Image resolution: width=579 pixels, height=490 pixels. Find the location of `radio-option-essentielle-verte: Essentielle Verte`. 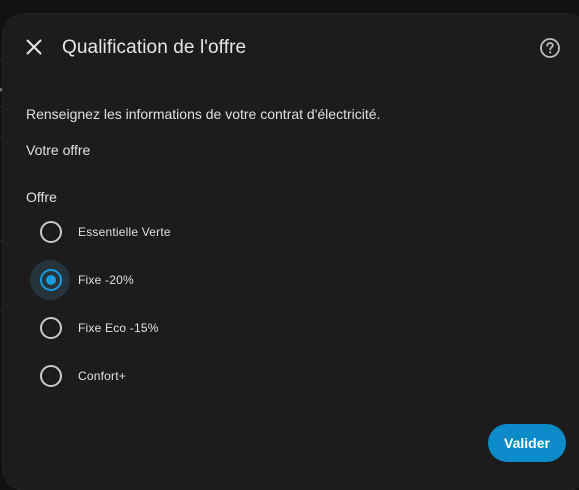

radio-option-essentielle-verte: Essentielle Verte is located at coordinates (181, 232).